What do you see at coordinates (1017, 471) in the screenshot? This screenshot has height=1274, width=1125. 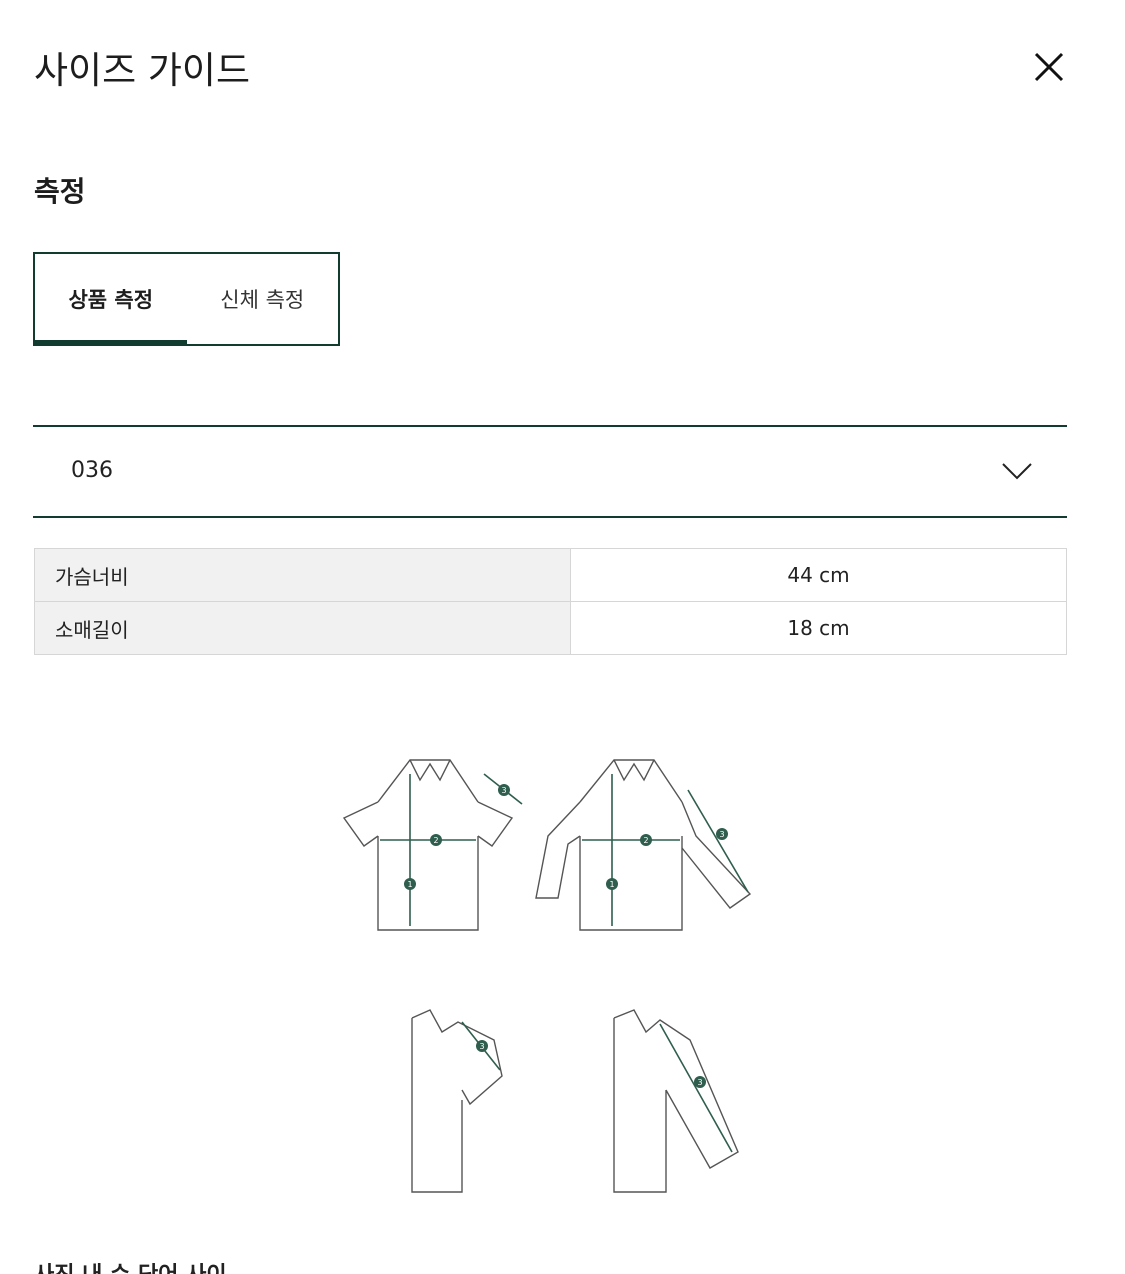 I see `chevron-down-icon` at bounding box center [1017, 471].